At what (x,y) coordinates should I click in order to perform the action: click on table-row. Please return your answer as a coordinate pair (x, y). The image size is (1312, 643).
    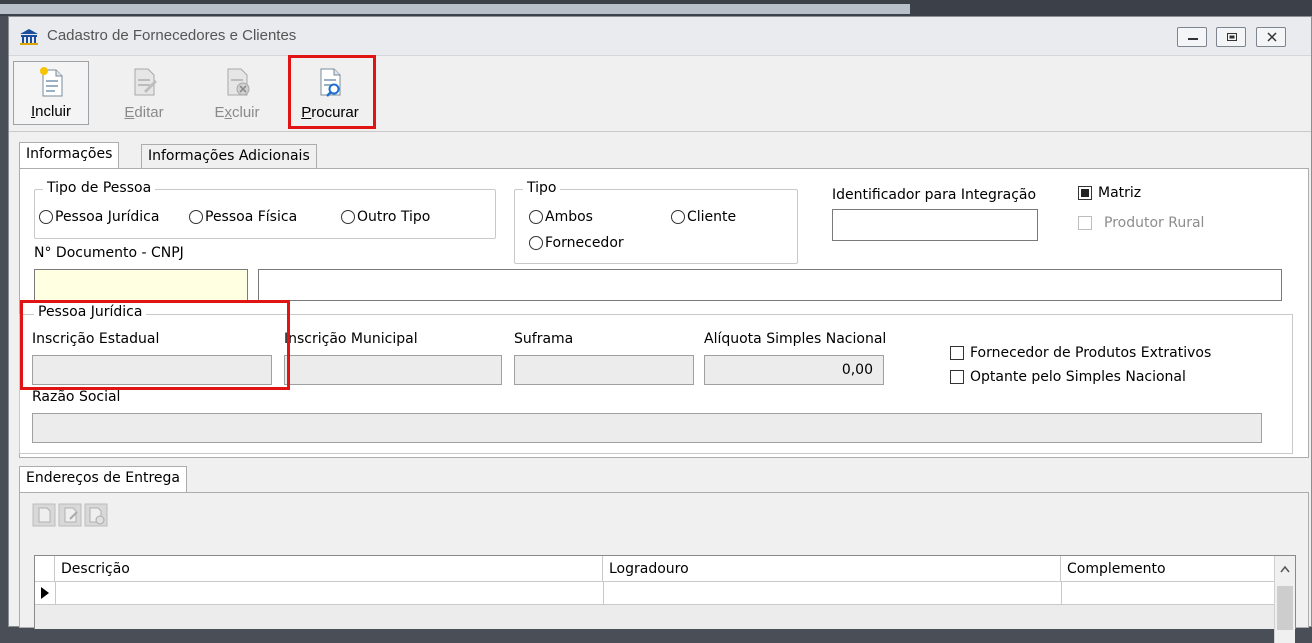
    Looking at the image, I should click on (655, 593).